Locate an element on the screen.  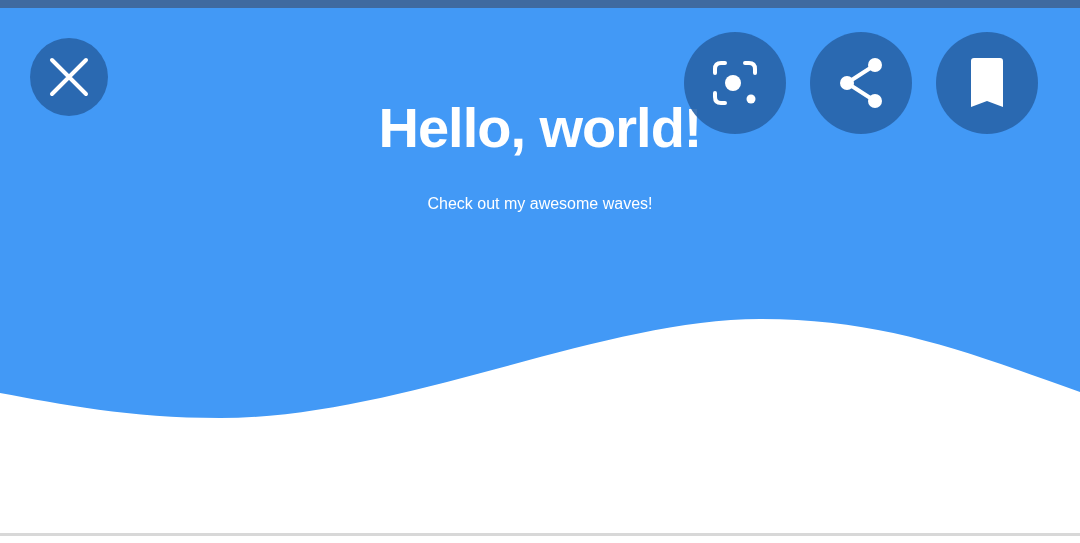
page-title: Hello, world! is located at coordinates (540, 128).